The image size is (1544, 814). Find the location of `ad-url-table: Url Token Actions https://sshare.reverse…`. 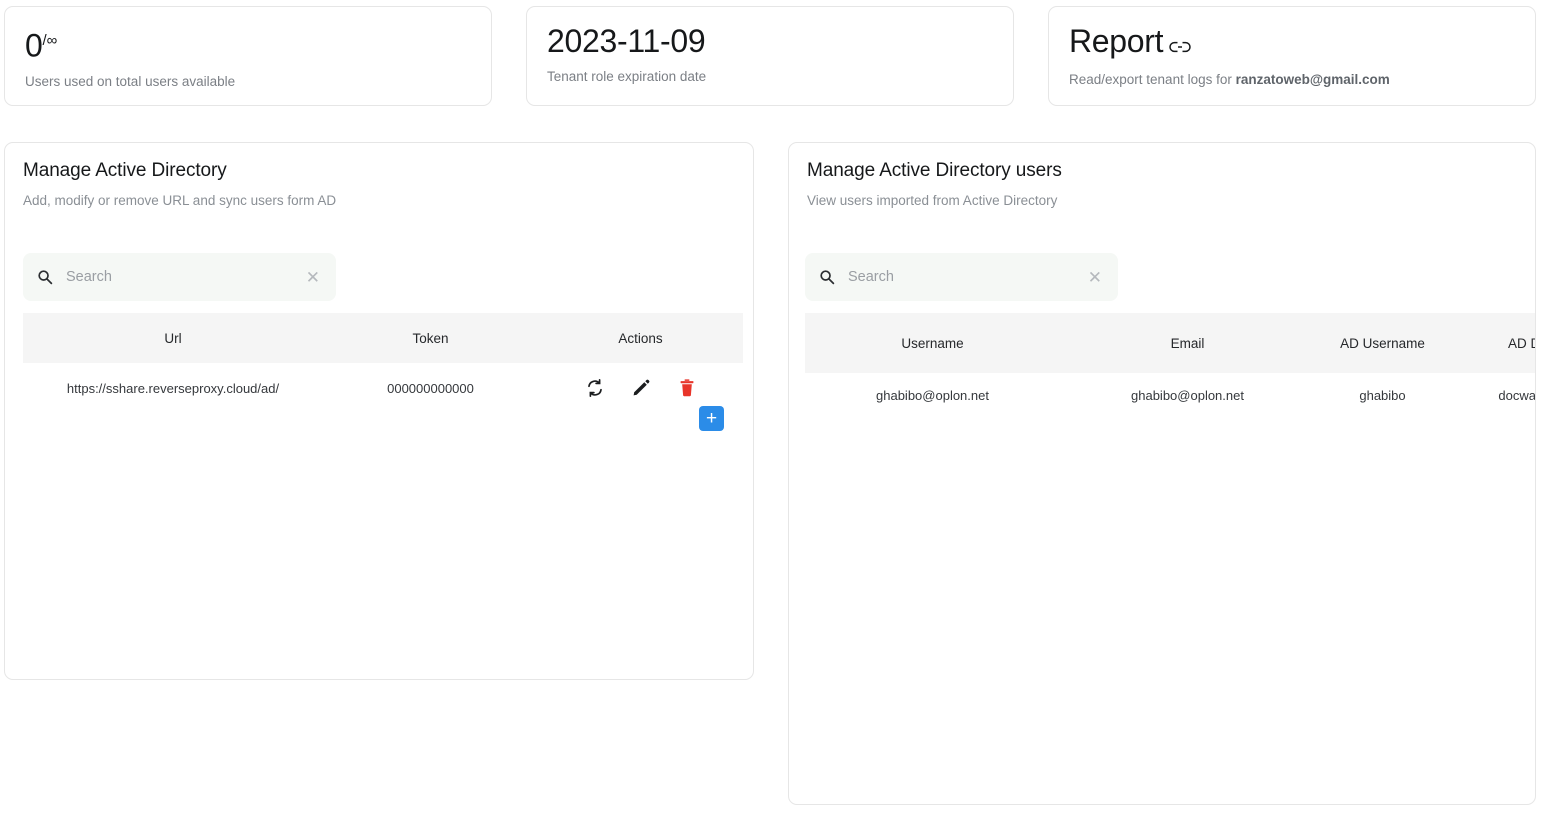

ad-url-table: Url Token Actions https://sshare.reverse… is located at coordinates (383, 363).